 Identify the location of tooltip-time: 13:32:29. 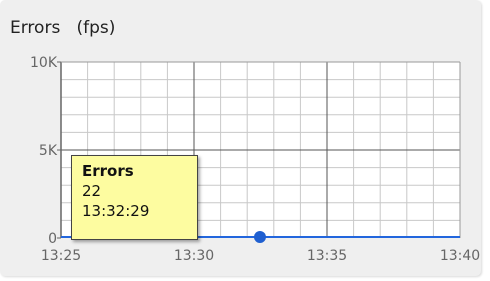
(116, 211).